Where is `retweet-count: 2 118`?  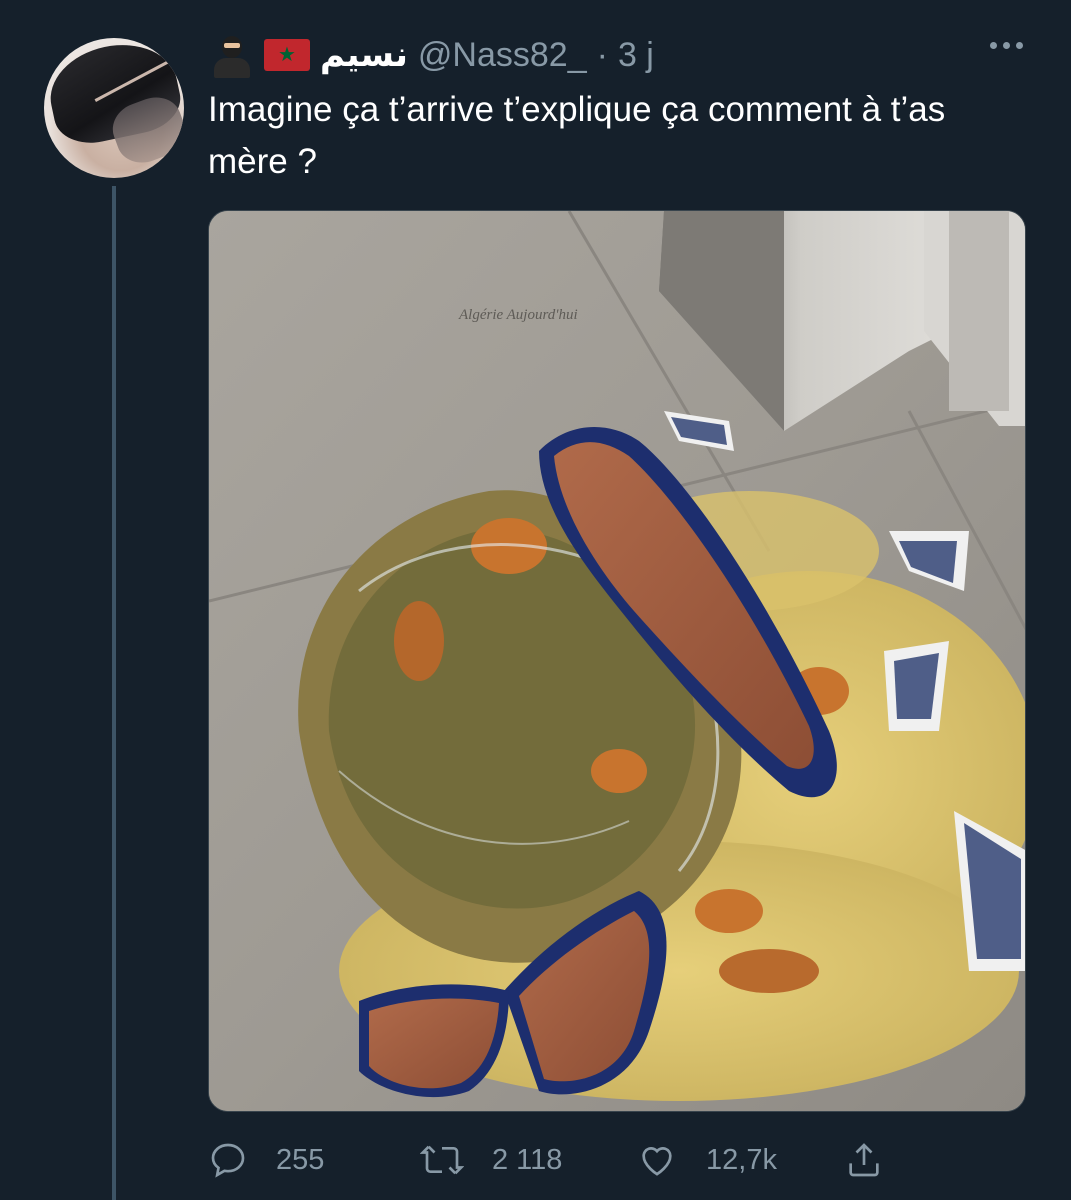
retweet-count: 2 118 is located at coordinates (527, 1159).